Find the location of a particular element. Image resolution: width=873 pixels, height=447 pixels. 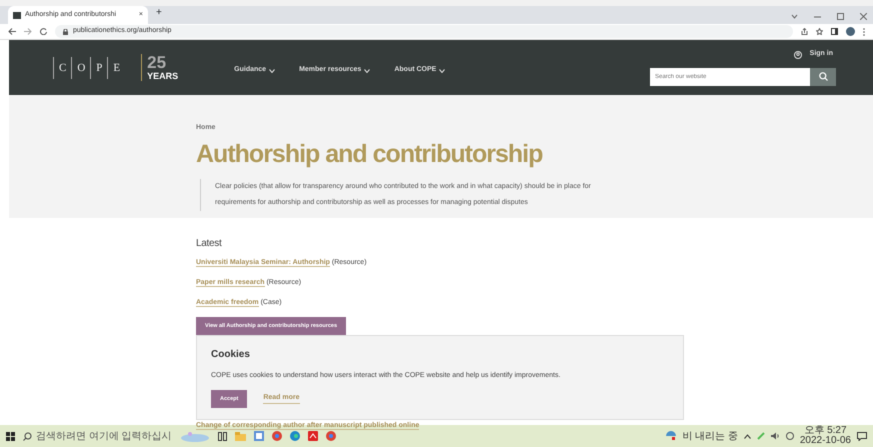

back-arrow-icon is located at coordinates (12, 31).